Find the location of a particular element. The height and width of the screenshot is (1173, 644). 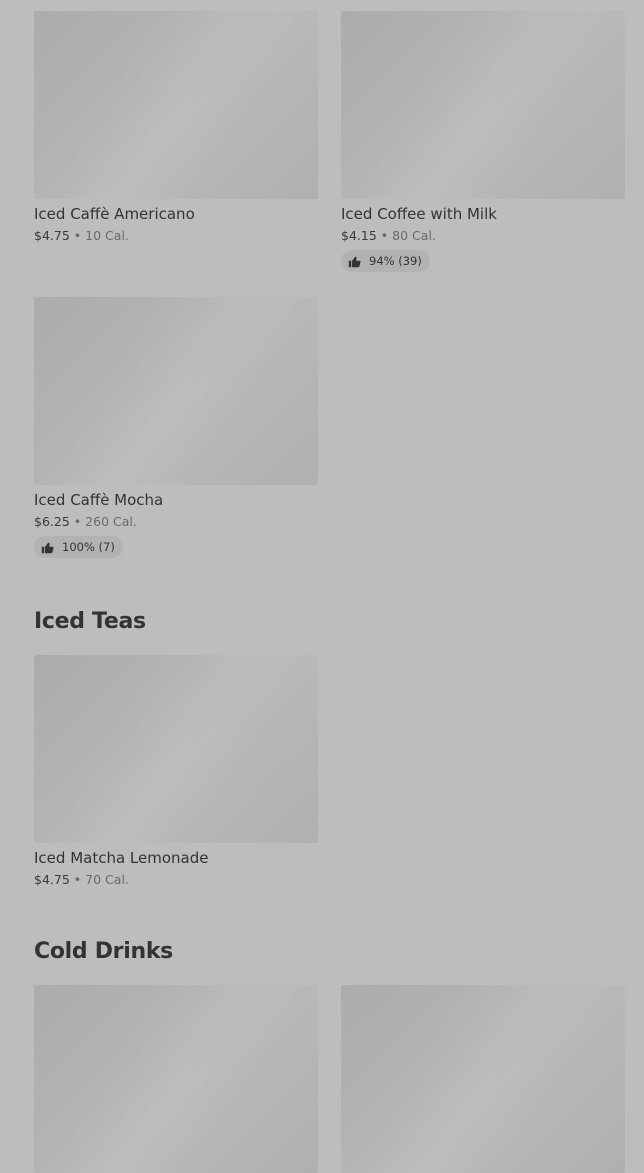

section-title-cold-drinks: Cold Drinks is located at coordinates (103, 951).